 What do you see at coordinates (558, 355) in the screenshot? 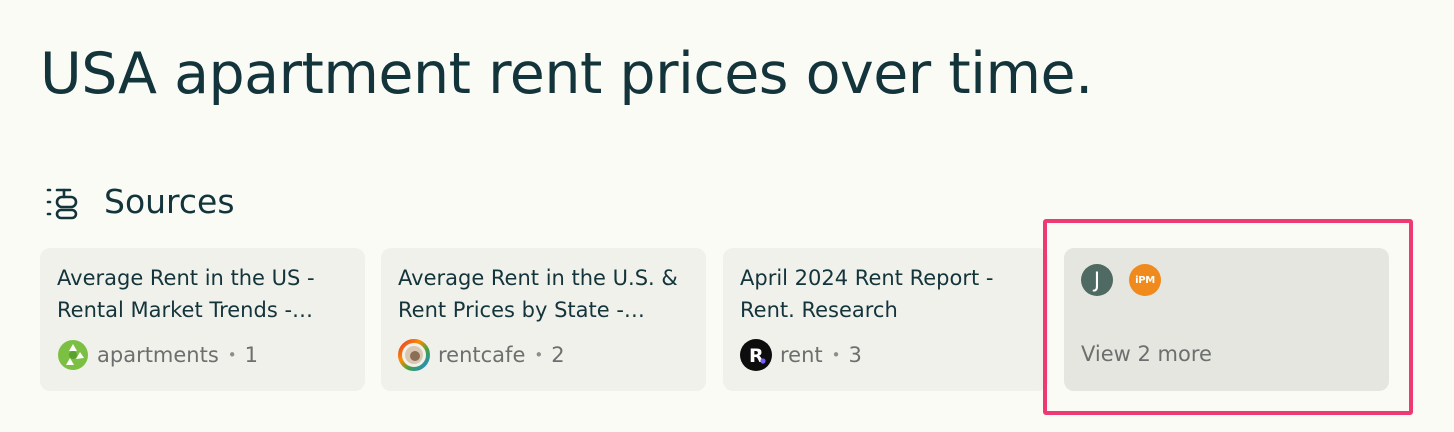
I see `source-index: 2` at bounding box center [558, 355].